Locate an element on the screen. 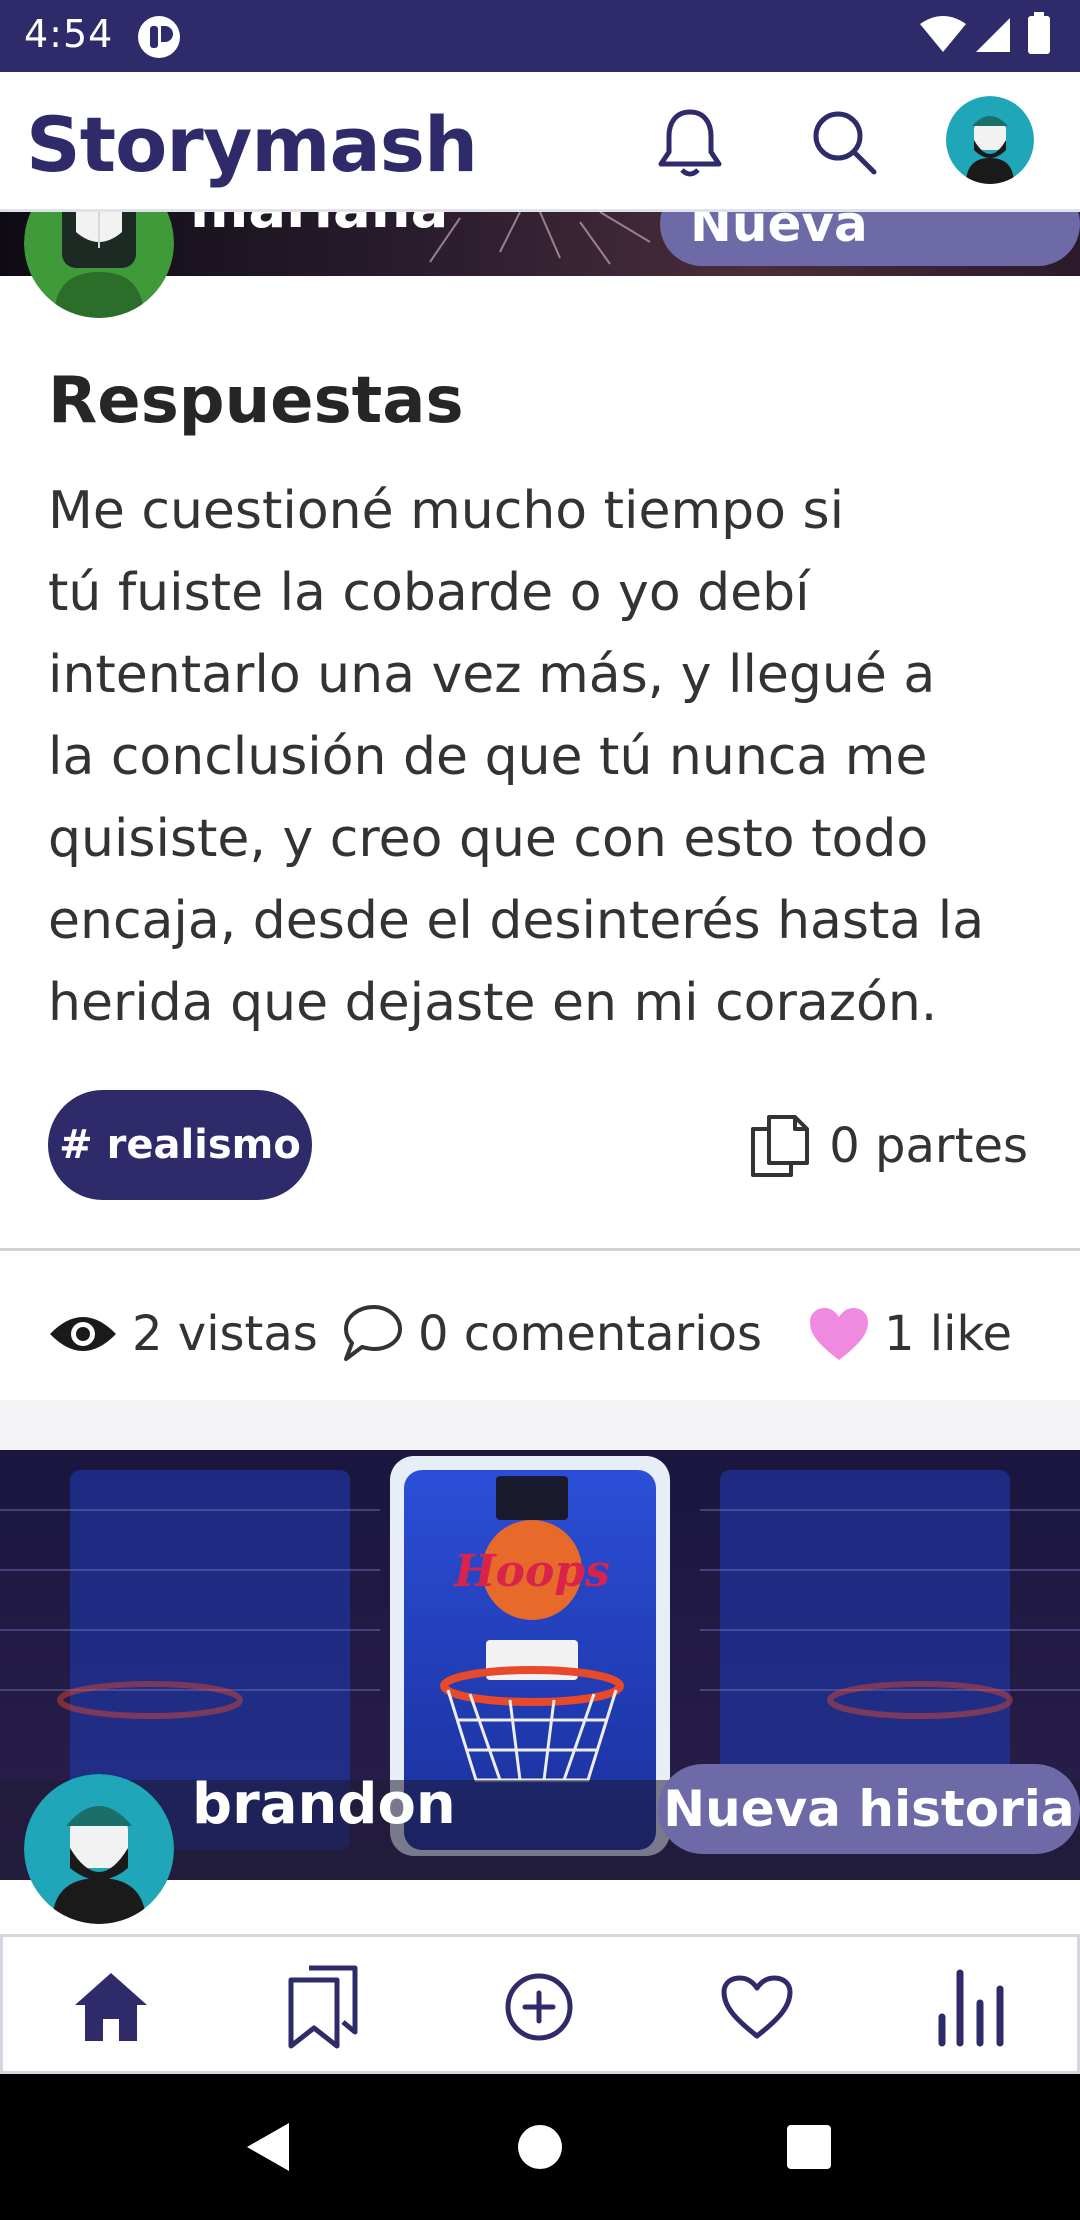  author-name: mariana is located at coordinates (319, 226).